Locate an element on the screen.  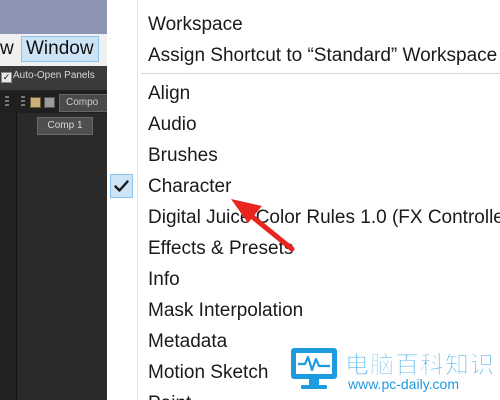
menu-item-workspace: Workspace is located at coordinates (303, 24).